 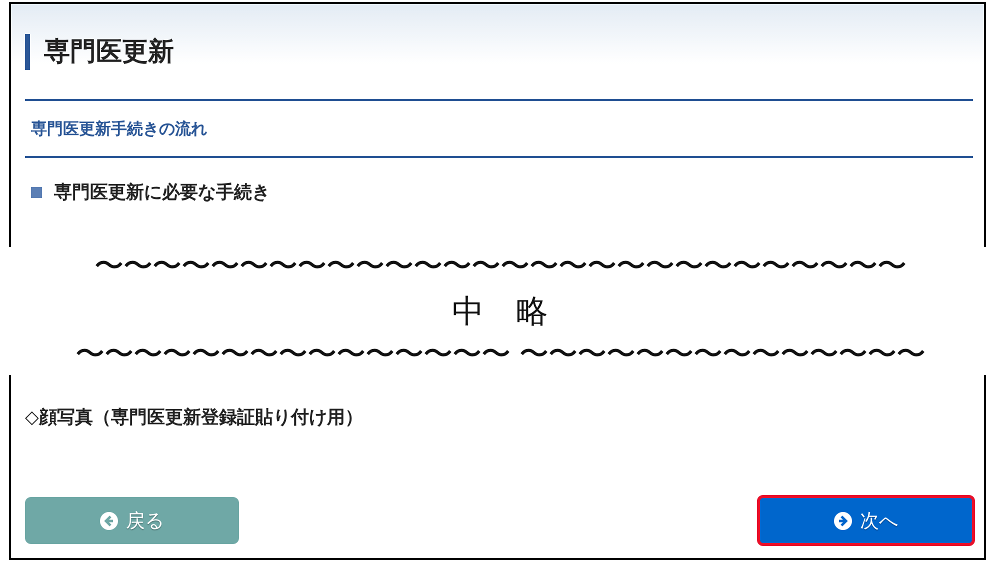 I want to click on wave-line: 〜〜〜〜〜〜〜〜〜〜〜〜〜〜〜〜〜〜〜〜〜〜〜〜〜〜〜〜, so click(x=500, y=267).